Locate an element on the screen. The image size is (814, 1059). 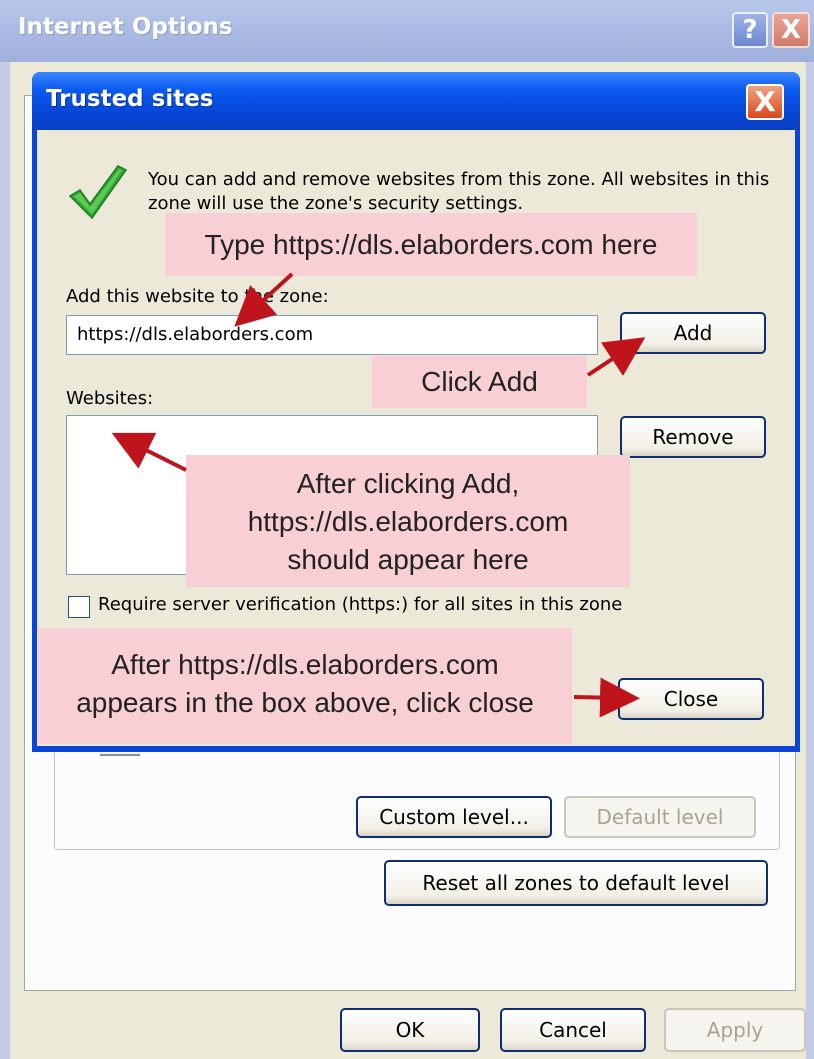
callout-click-add: Click Add is located at coordinates (479, 382).